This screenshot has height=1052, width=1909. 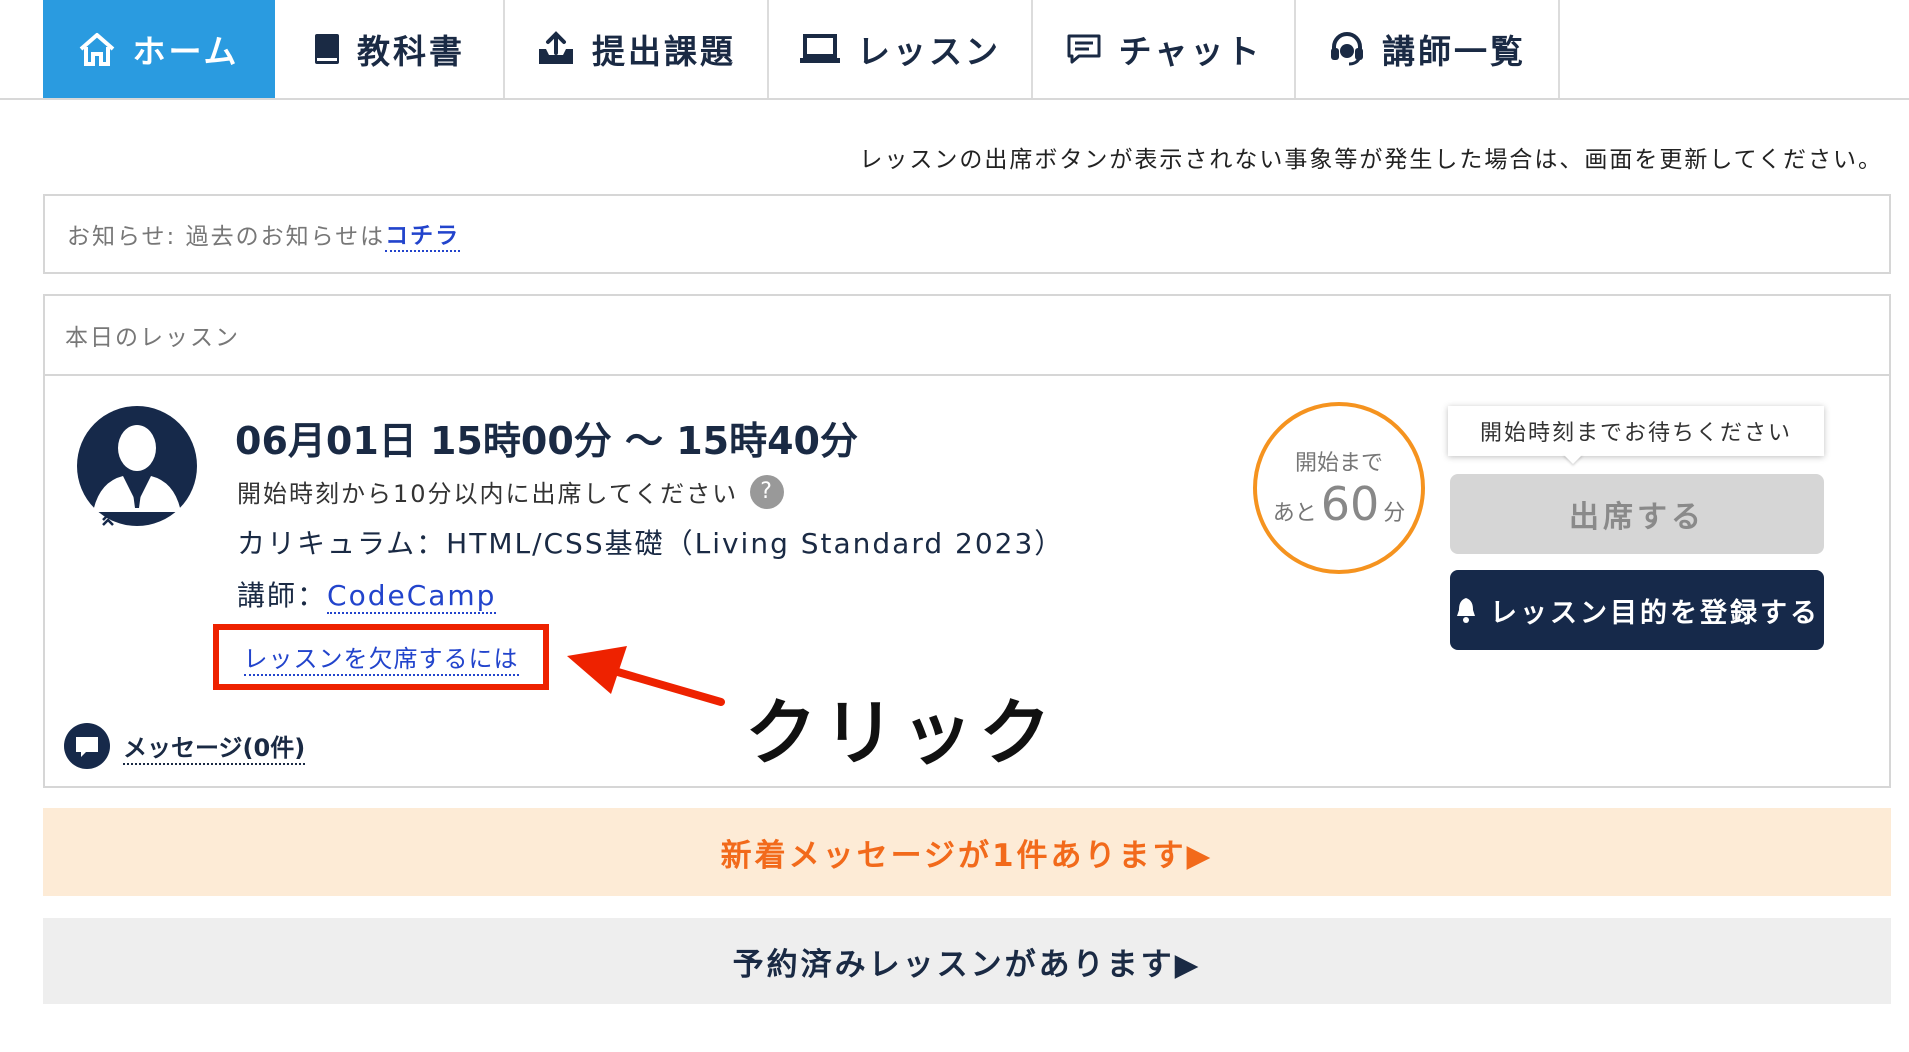 I want to click on notice-text: お知らせ: 過去のお知らせは, so click(x=226, y=237).